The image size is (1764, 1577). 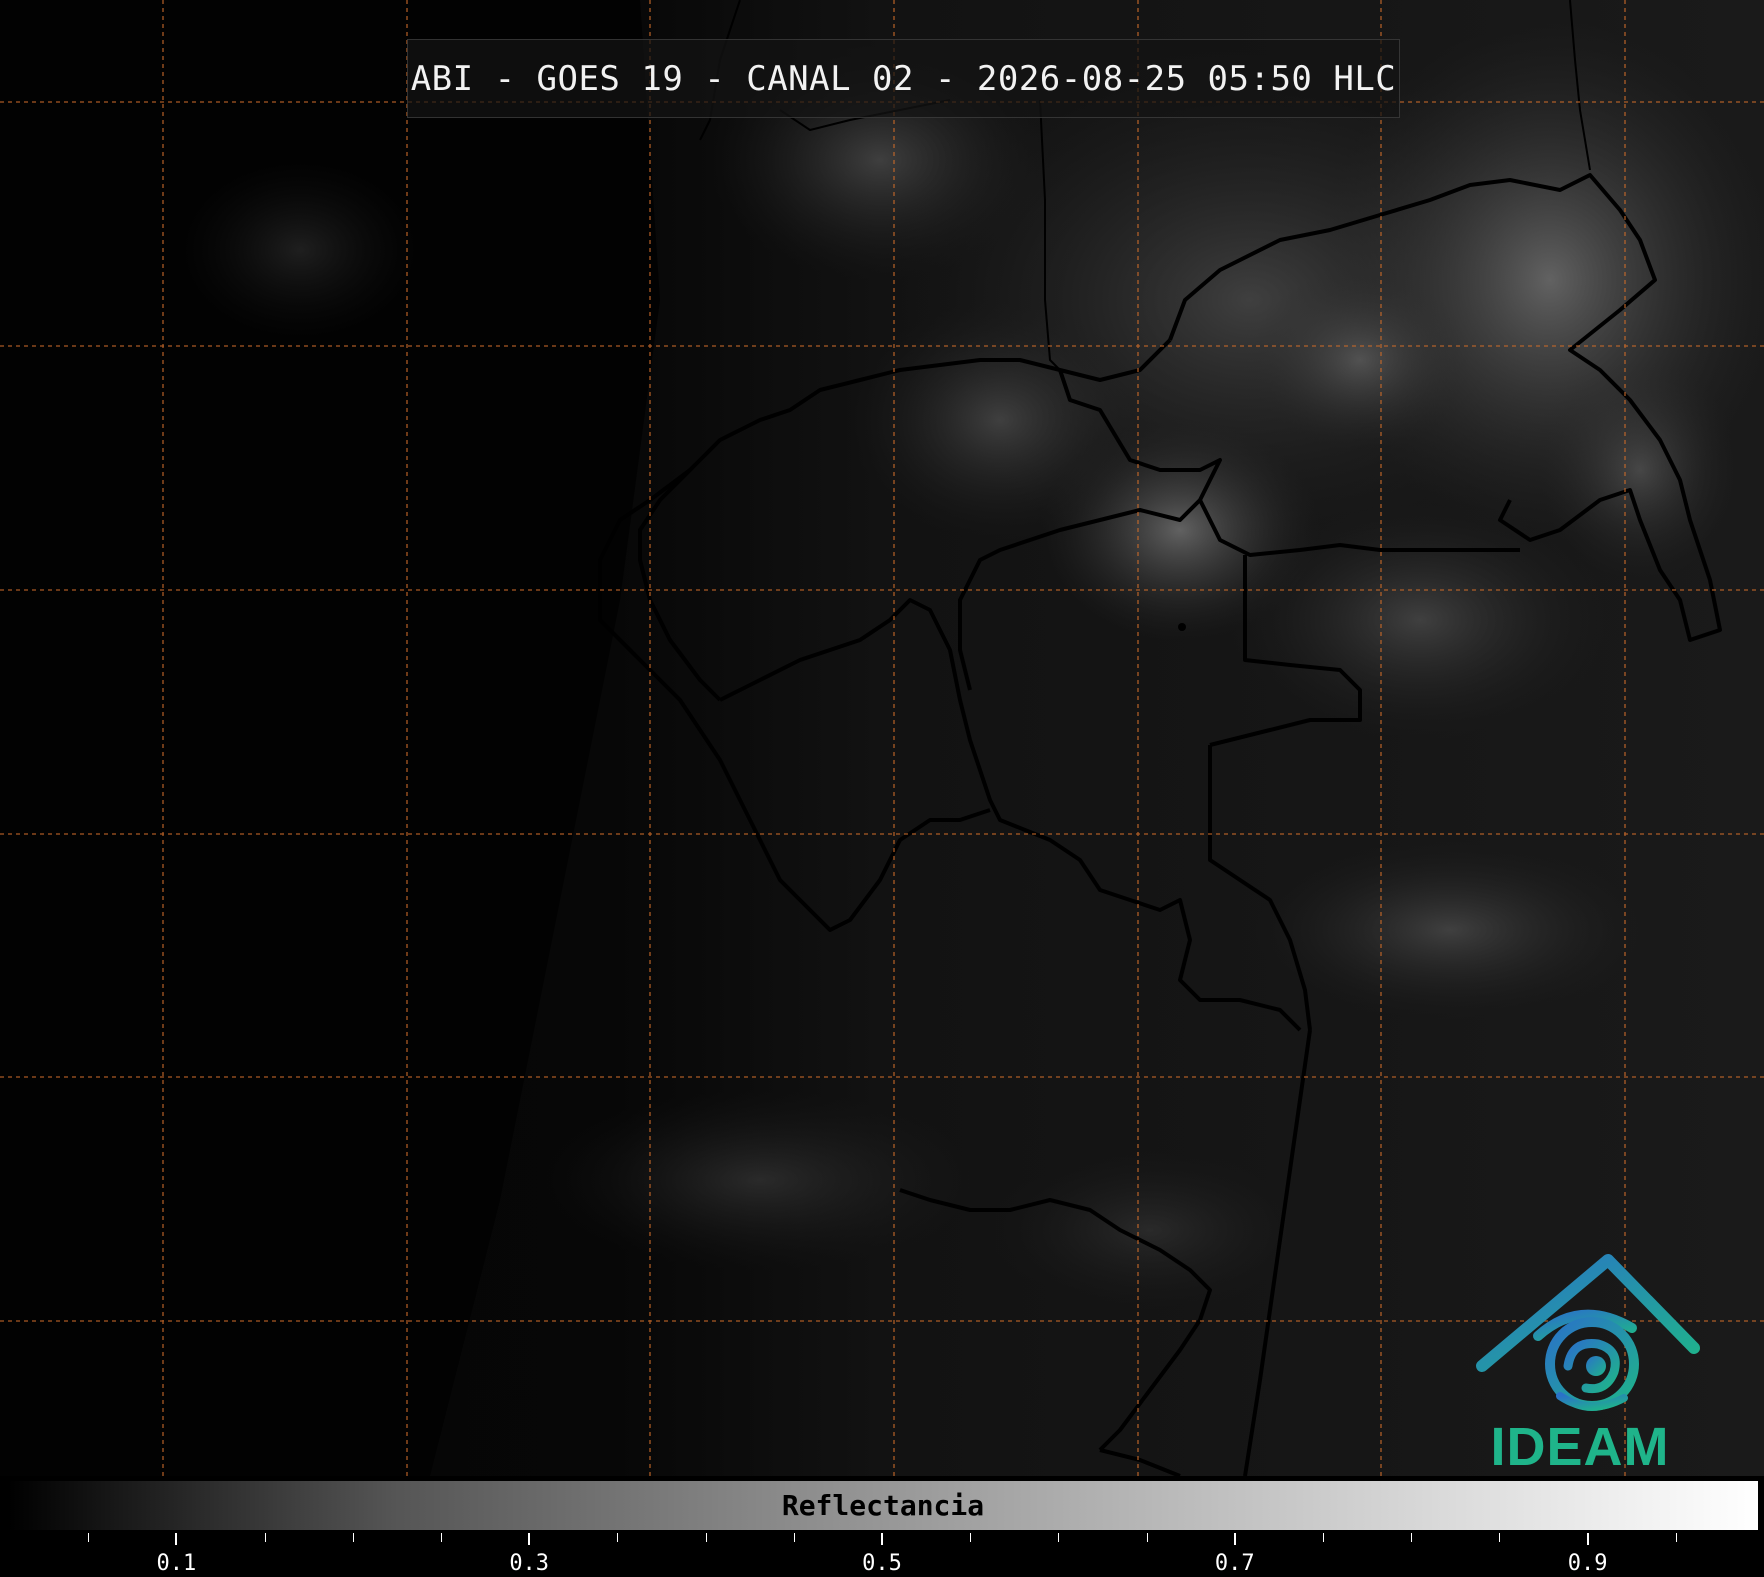 I want to click on ideam-logo: IDEAM, so click(x=1580, y=1362).